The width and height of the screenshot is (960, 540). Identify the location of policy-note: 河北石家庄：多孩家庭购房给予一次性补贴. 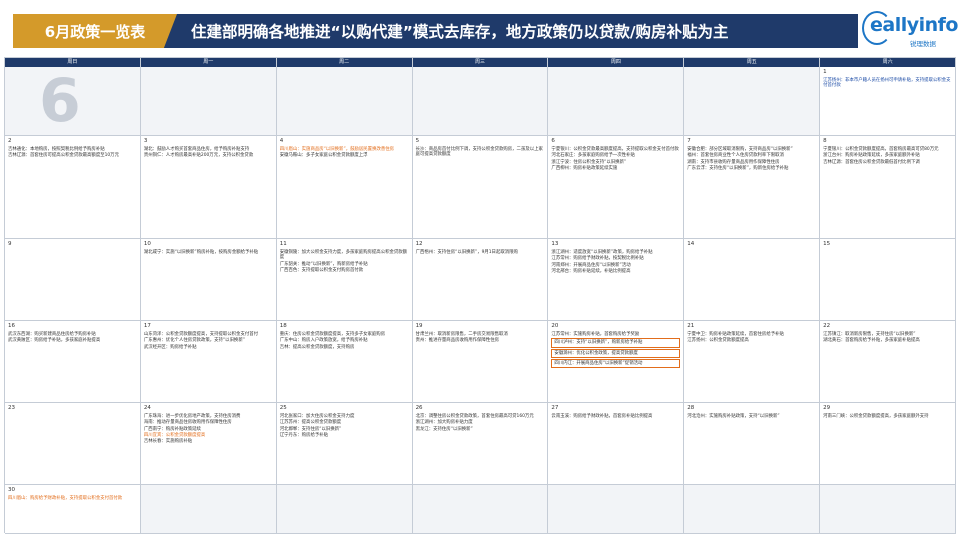
(593, 156).